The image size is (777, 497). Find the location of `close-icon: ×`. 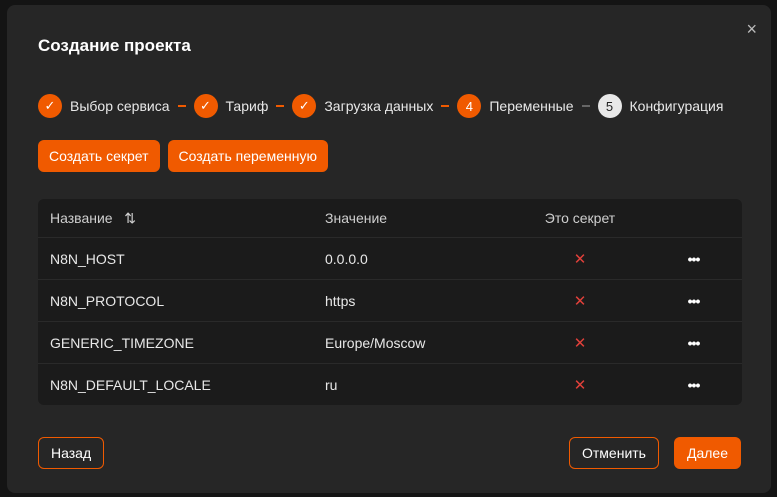

close-icon: × is located at coordinates (751, 29).